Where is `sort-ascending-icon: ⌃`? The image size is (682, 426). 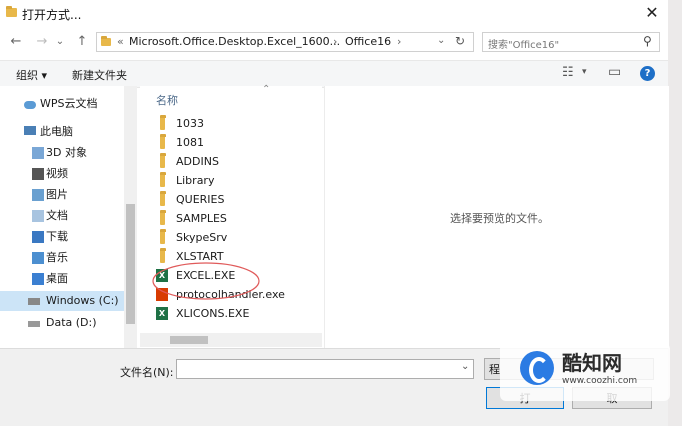
sort-ascending-icon: ⌃ is located at coordinates (266, 89).